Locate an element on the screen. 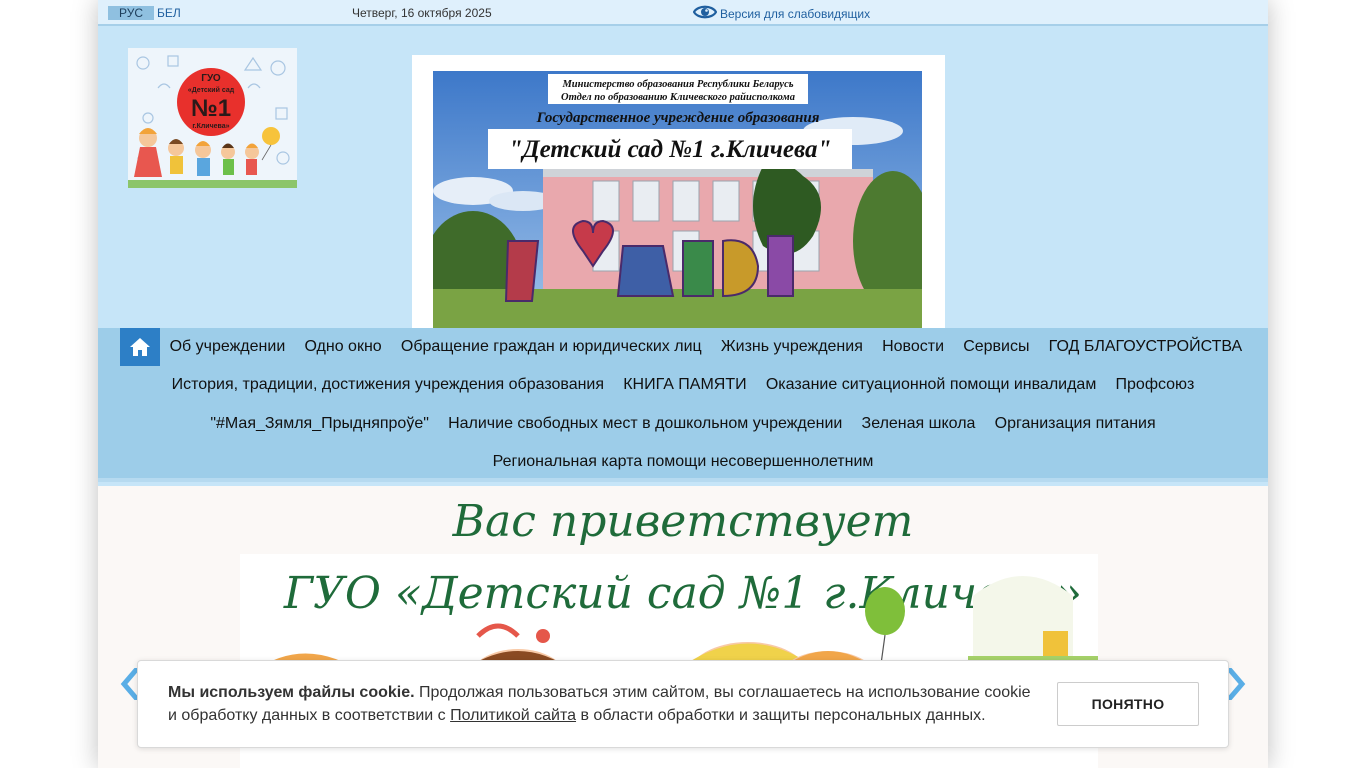 The height and width of the screenshot is (768, 1366). site-logo: ГУО «Детский сад №1 г.Кличева» is located at coordinates (212, 118).